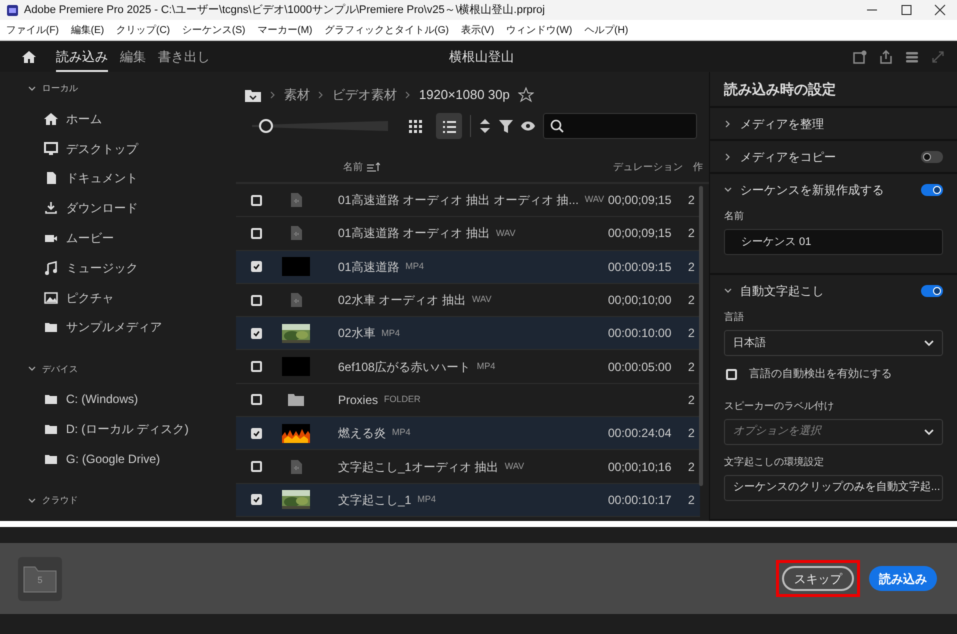 Image resolution: width=957 pixels, height=634 pixels. I want to click on file-name: 燃える炎, so click(362, 433).